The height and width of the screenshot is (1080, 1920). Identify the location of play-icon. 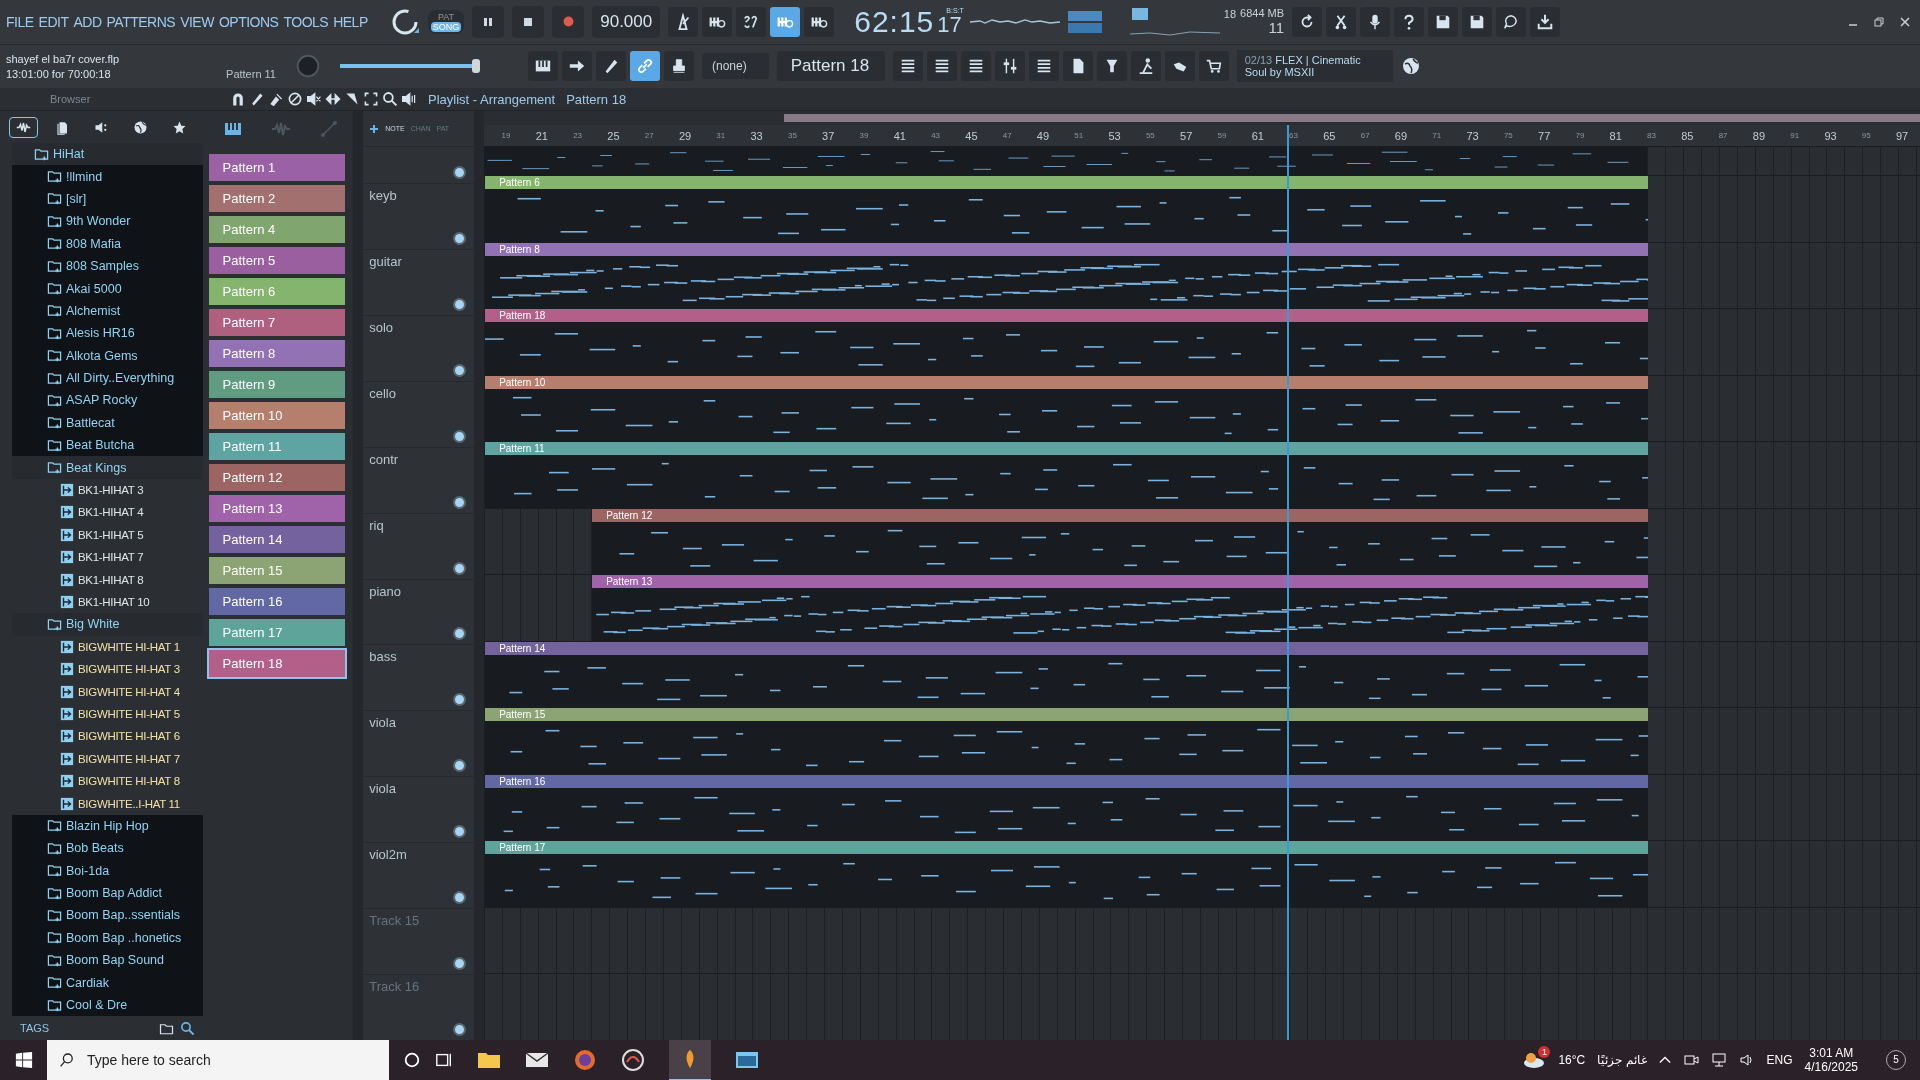
(409, 99).